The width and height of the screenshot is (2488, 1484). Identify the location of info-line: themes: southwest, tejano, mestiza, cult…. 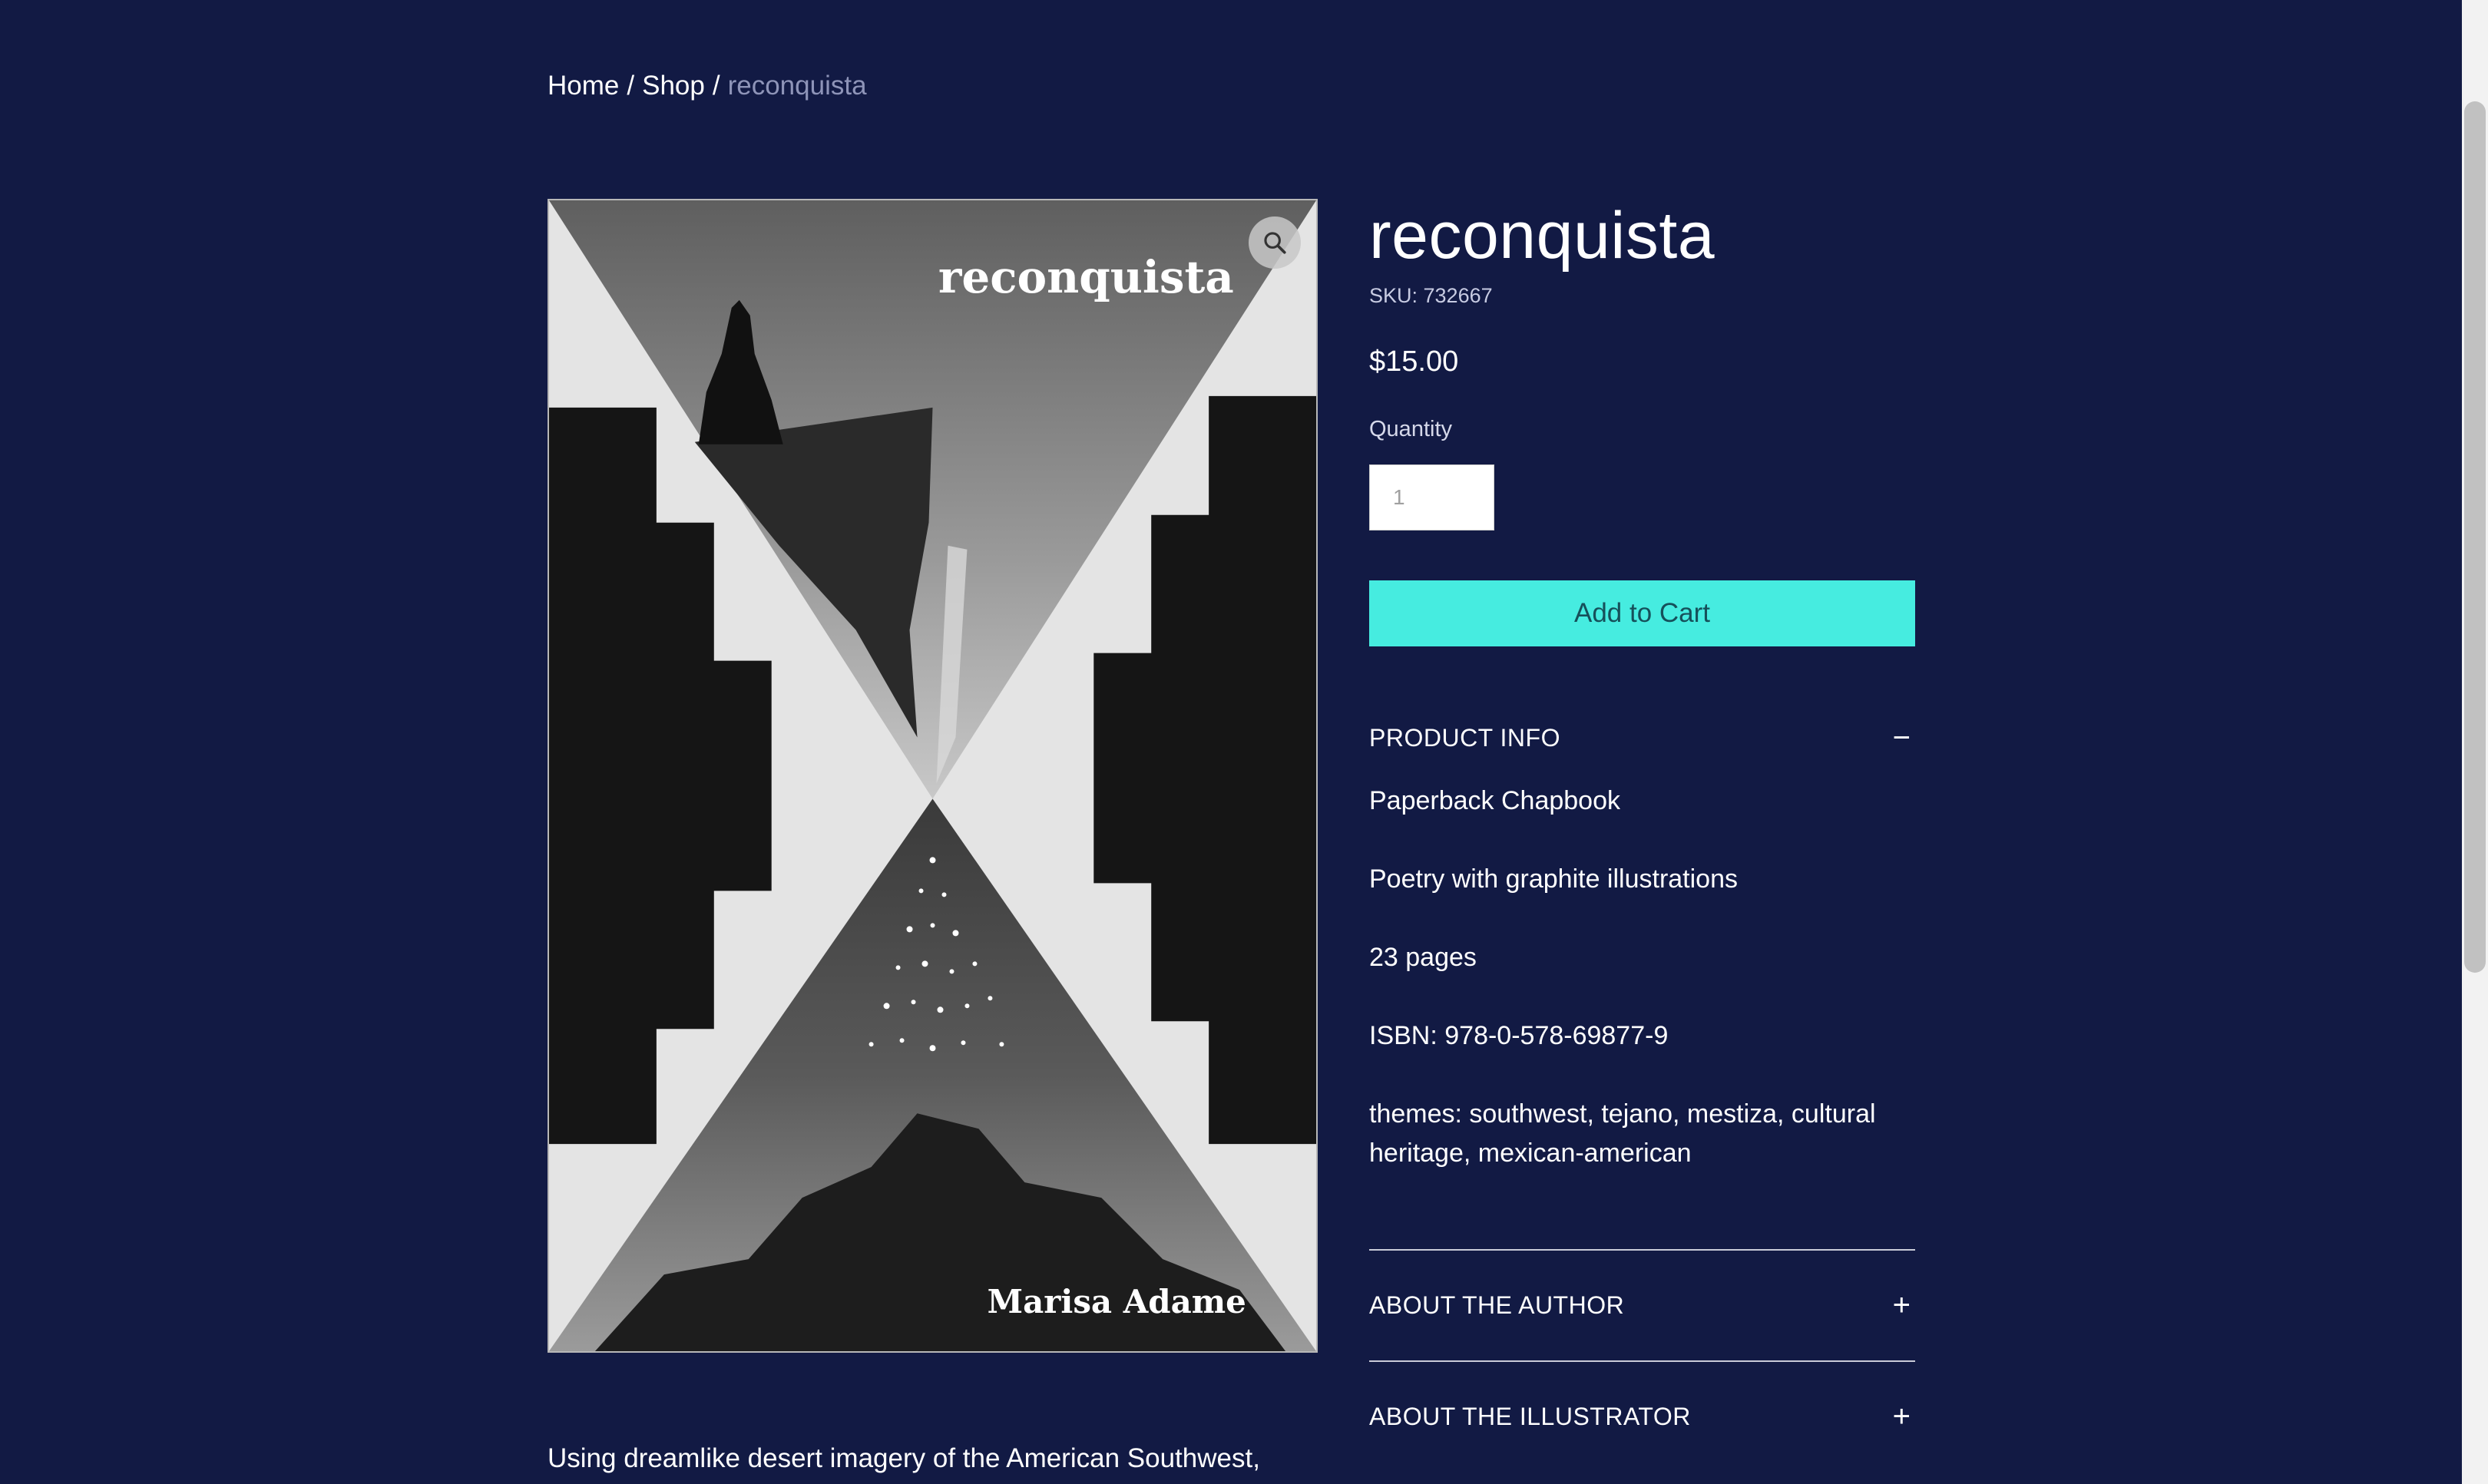
(1623, 1133).